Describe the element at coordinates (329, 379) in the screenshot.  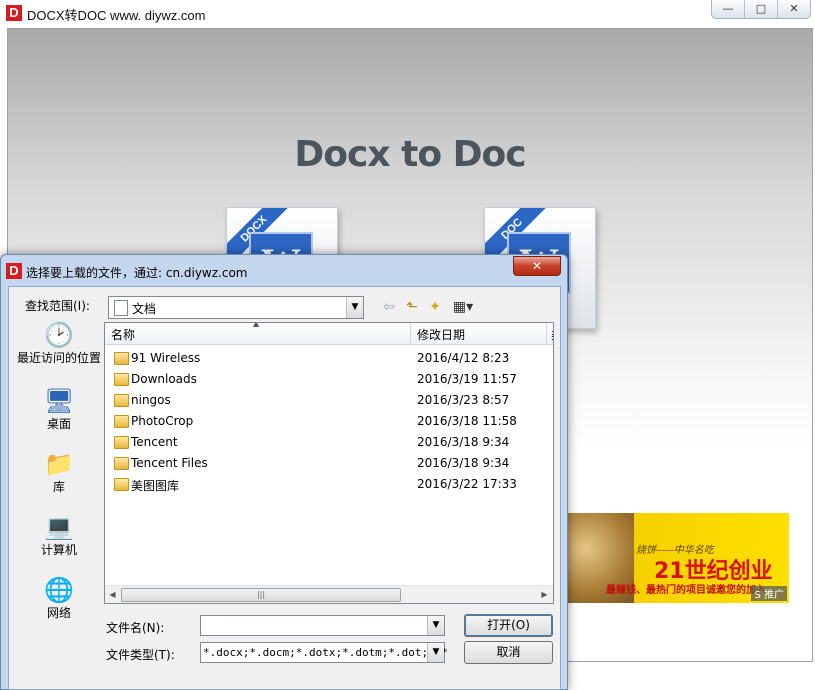
I see `file-row: Downloads 2016/3/19 11:57` at that location.